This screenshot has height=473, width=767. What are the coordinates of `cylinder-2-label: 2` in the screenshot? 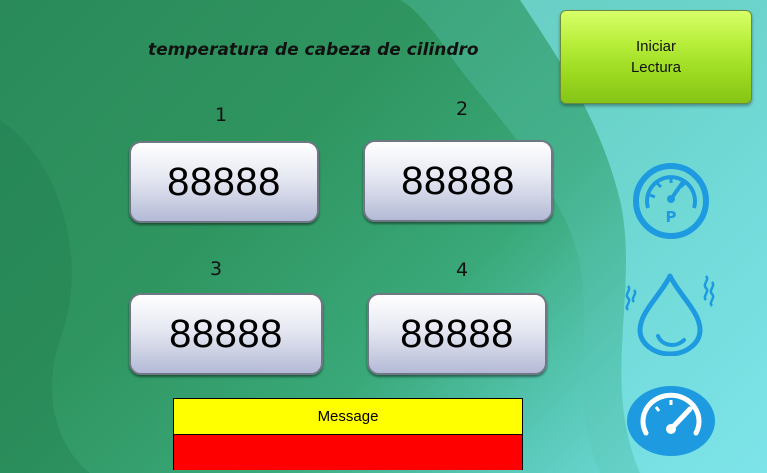 It's located at (462, 109).